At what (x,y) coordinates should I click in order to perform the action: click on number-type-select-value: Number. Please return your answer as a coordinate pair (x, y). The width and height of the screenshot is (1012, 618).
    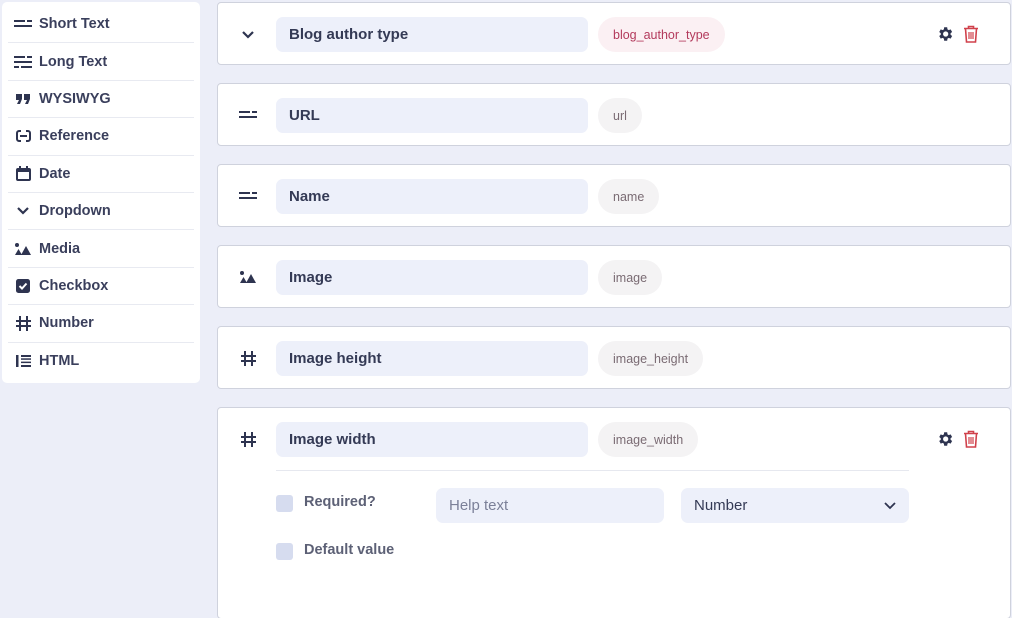
    Looking at the image, I should click on (721, 505).